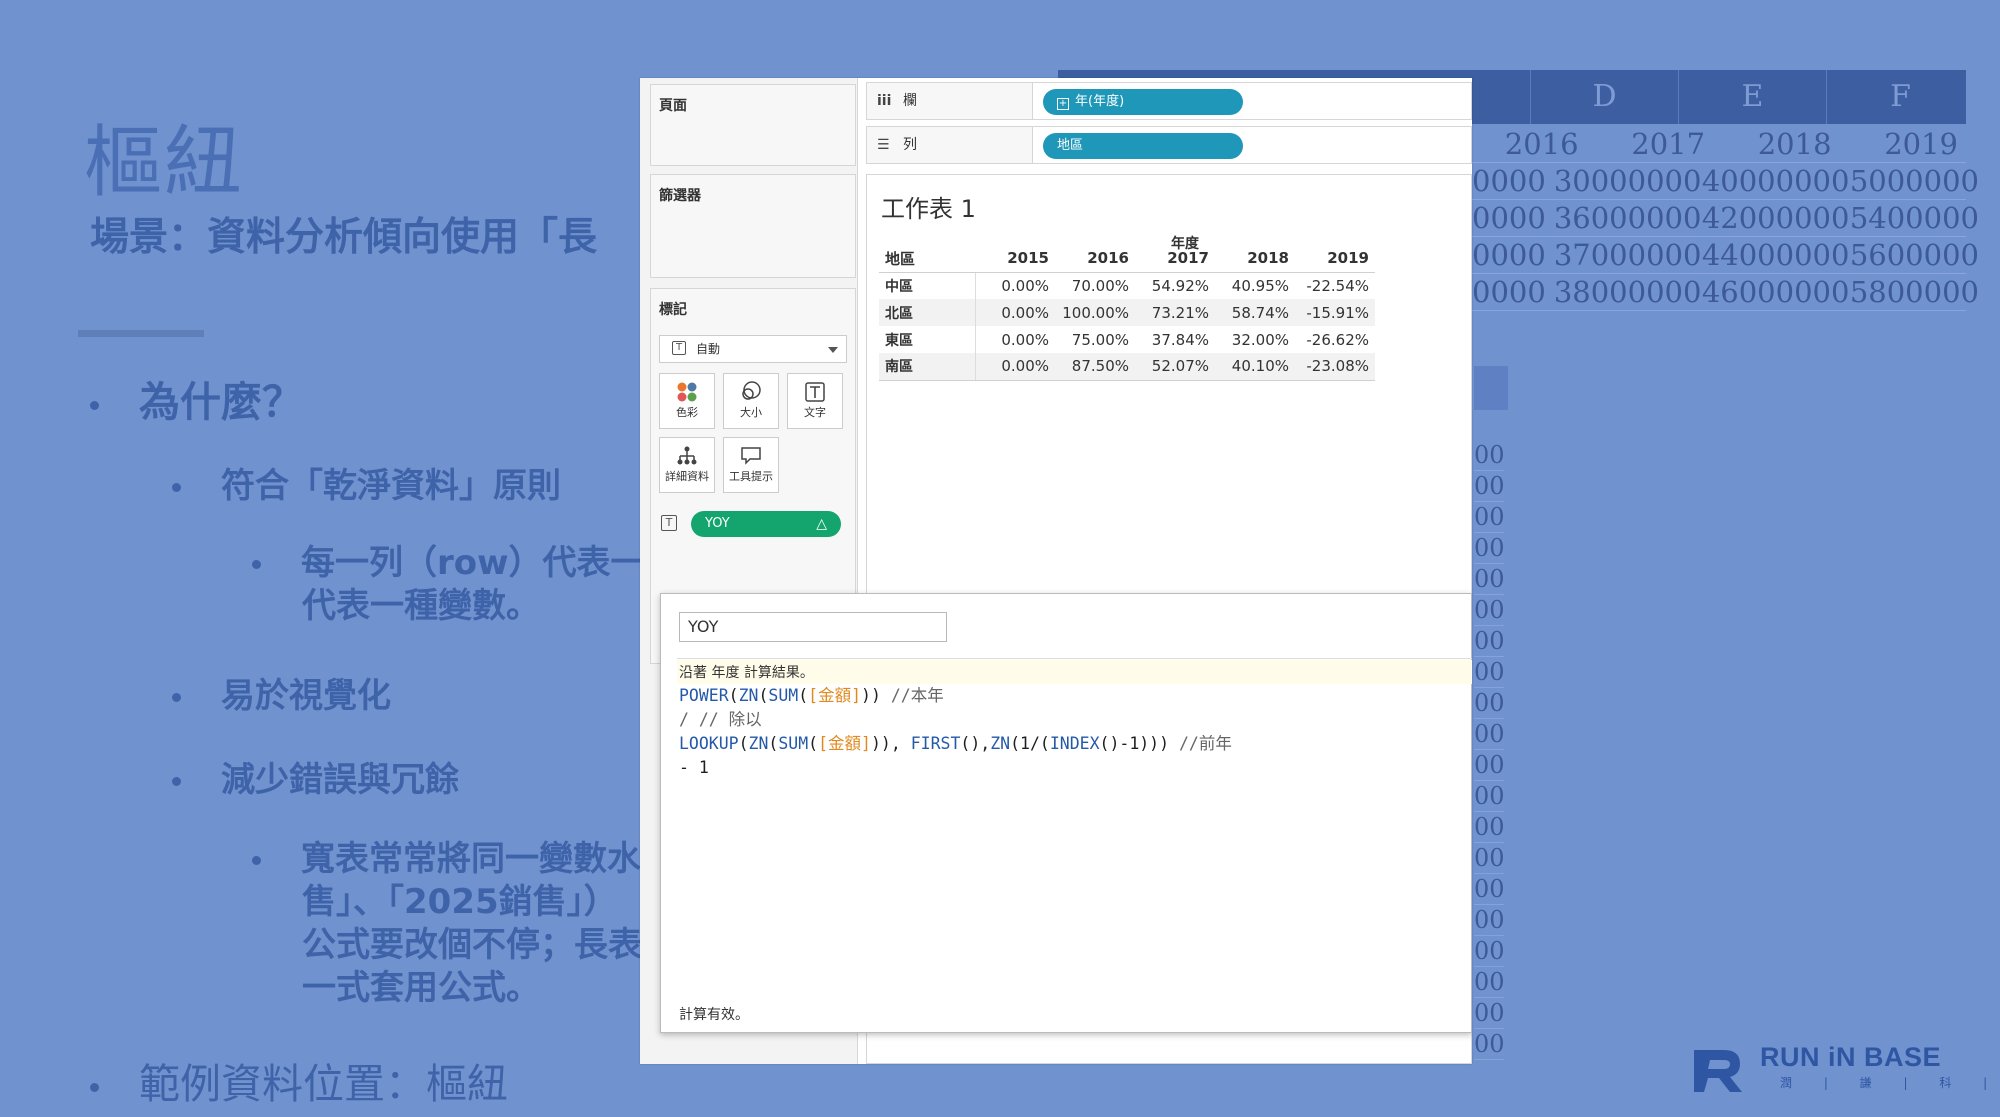  What do you see at coordinates (687, 453) in the screenshot?
I see `detail-hierarchy-icon` at bounding box center [687, 453].